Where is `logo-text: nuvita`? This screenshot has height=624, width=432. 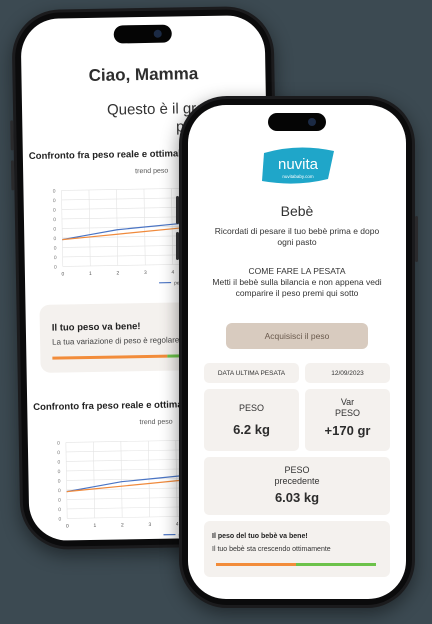
logo-text: nuvita is located at coordinates (298, 164).